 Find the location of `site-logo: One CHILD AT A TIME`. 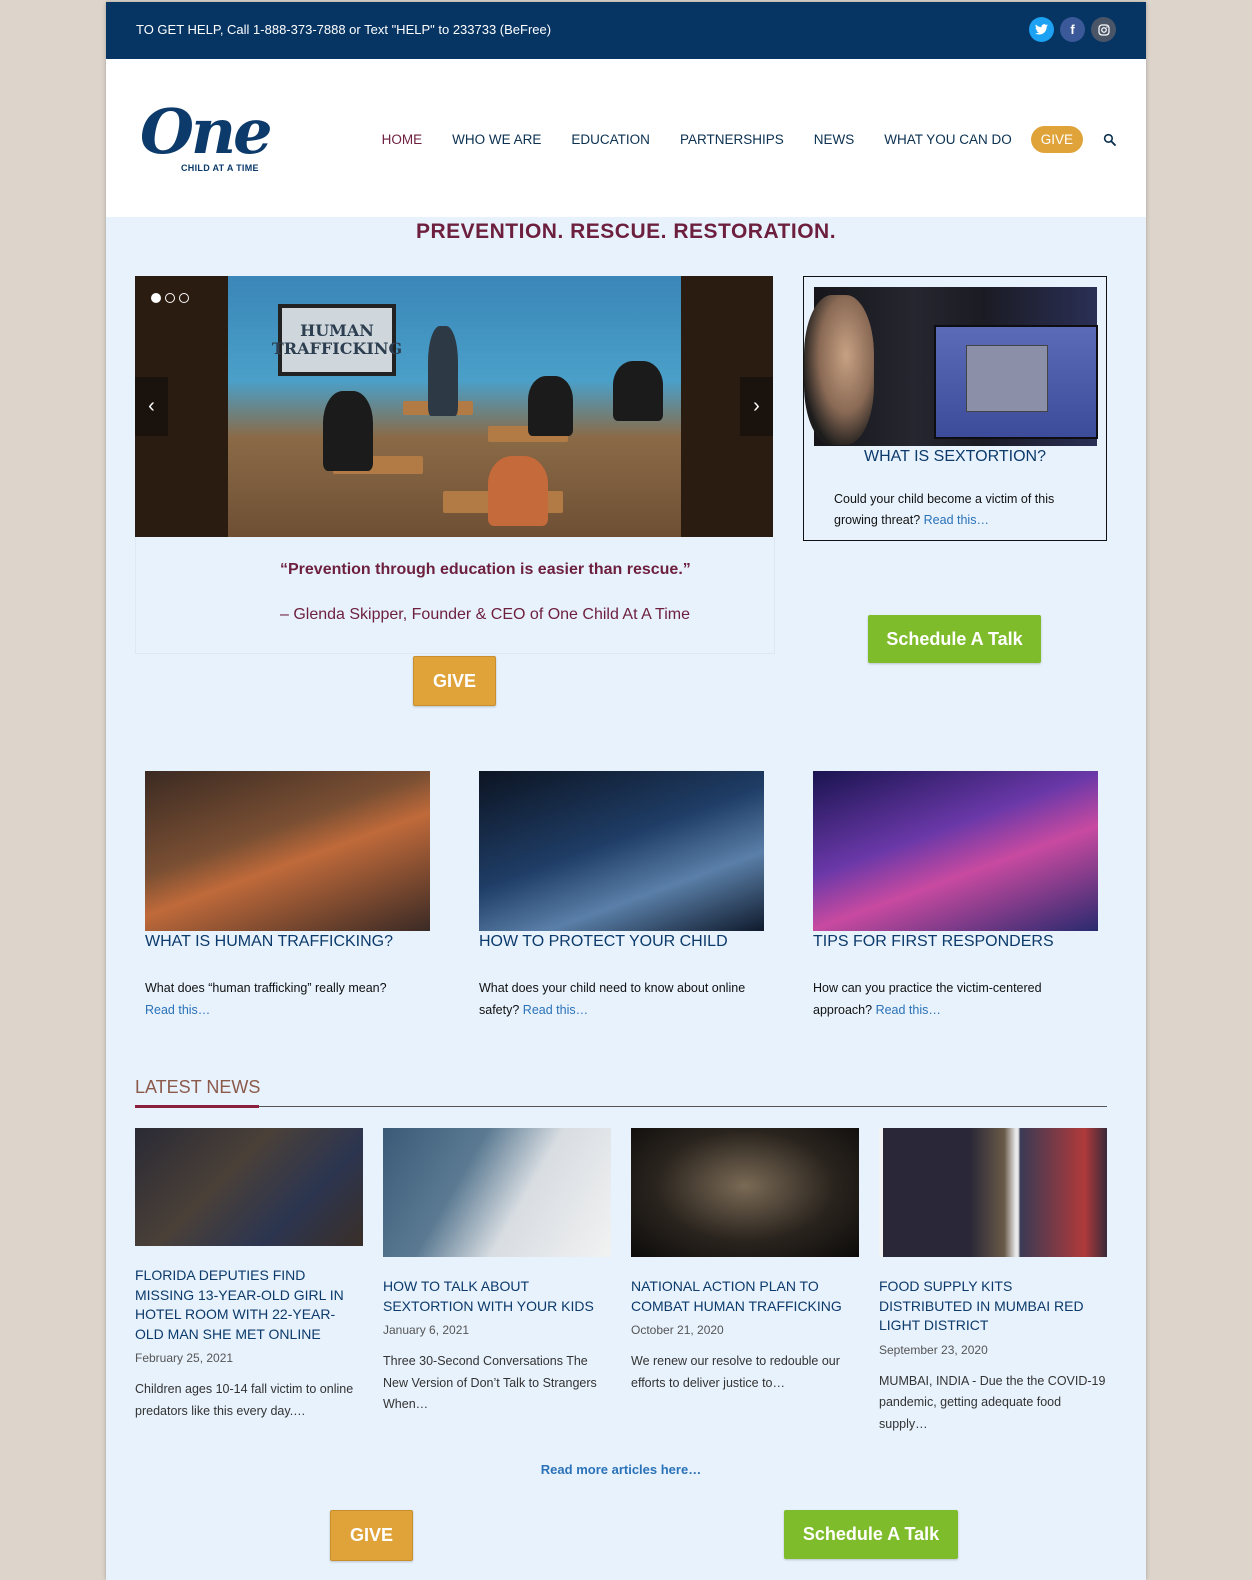

site-logo: One CHILD AT A TIME is located at coordinates (206, 138).